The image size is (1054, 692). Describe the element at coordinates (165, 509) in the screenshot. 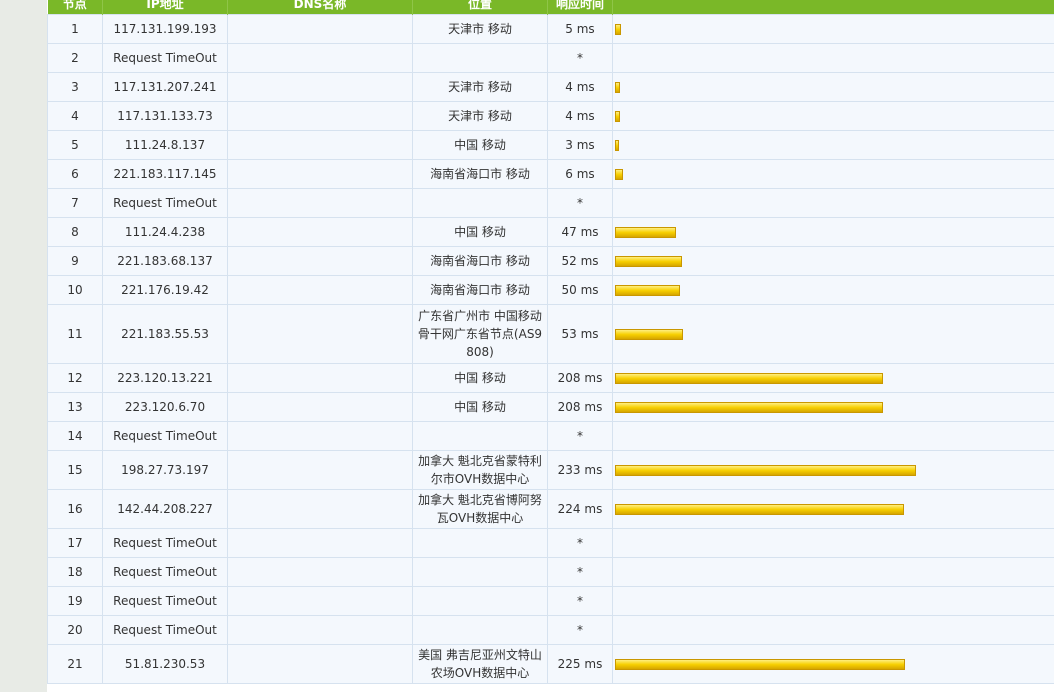

I see `ip-cell: 142.44.208.227` at that location.